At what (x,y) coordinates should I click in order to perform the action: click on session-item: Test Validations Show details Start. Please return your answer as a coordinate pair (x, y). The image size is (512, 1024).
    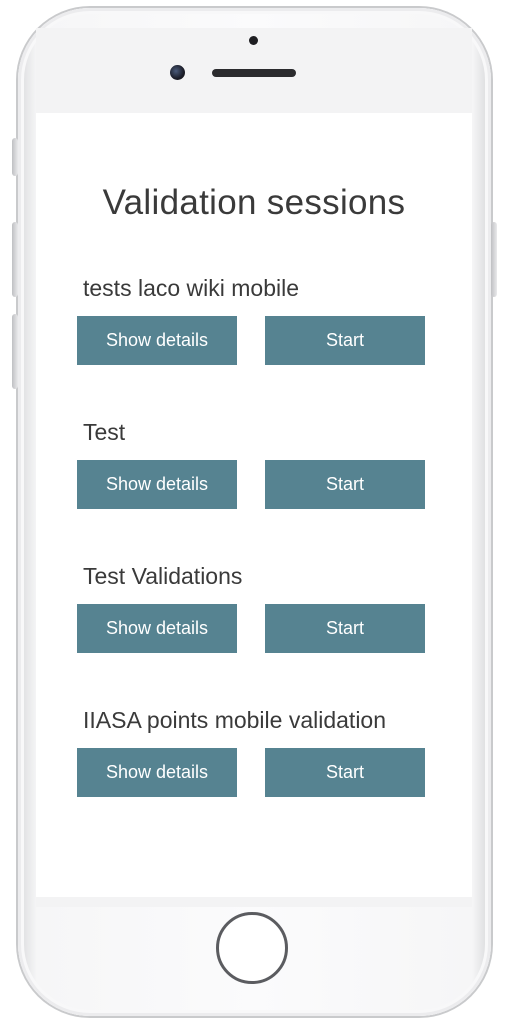
    Looking at the image, I should click on (252, 606).